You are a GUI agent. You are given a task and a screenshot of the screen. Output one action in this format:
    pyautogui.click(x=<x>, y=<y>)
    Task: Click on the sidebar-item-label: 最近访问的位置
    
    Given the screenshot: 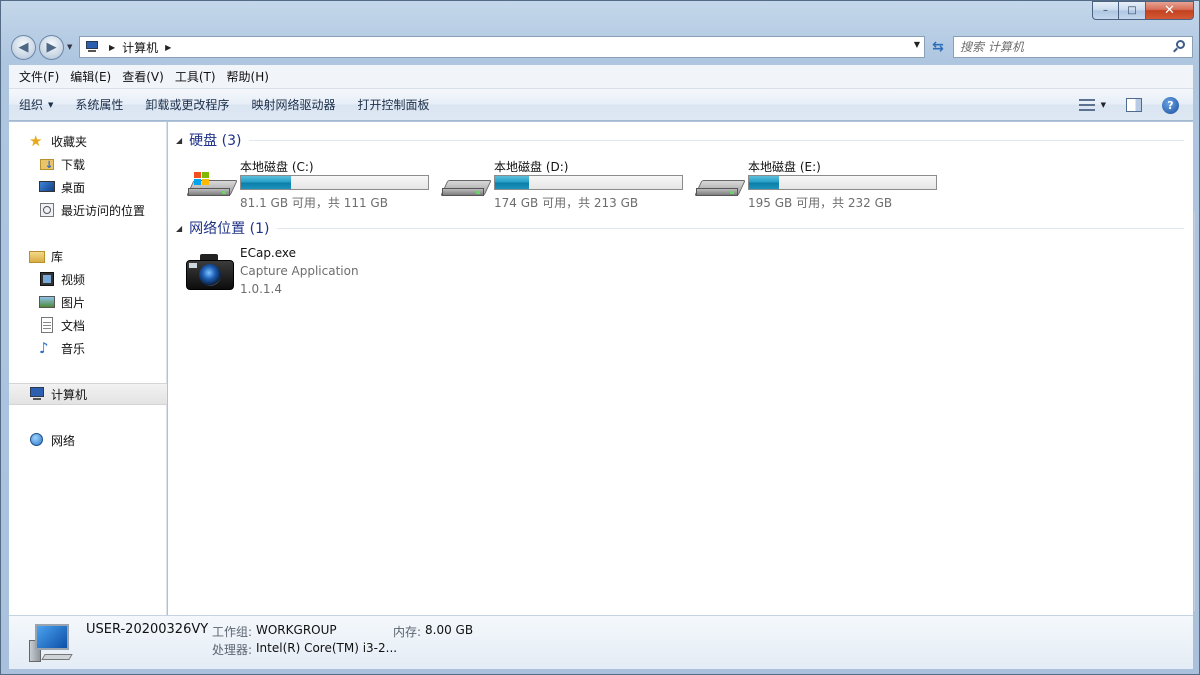 What is the action you would take?
    pyautogui.click(x=103, y=210)
    